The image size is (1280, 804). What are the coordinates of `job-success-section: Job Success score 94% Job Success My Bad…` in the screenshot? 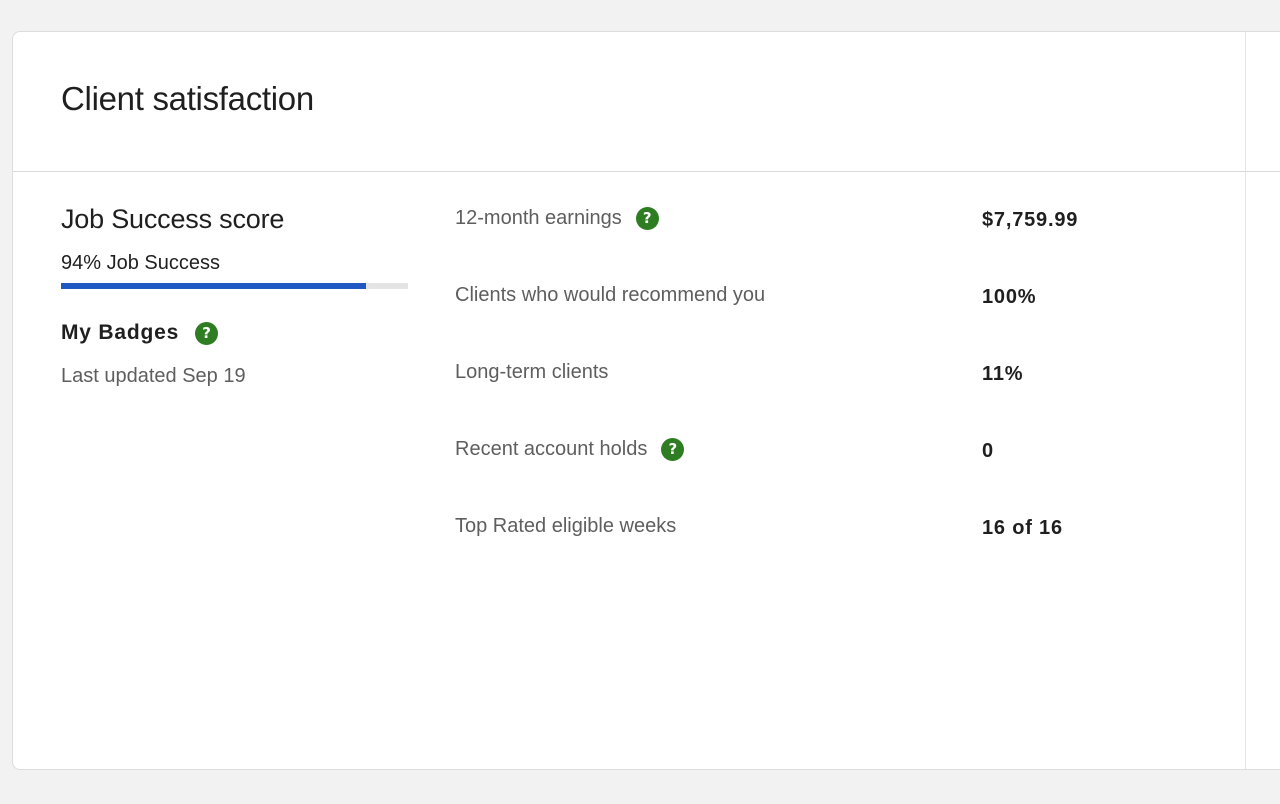 It's located at (235, 296).